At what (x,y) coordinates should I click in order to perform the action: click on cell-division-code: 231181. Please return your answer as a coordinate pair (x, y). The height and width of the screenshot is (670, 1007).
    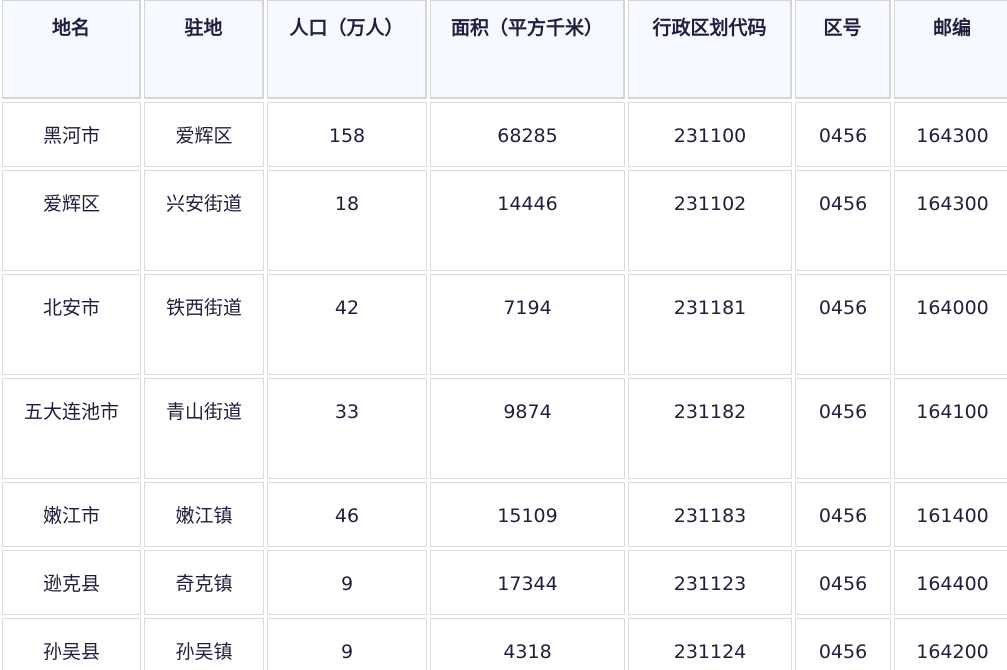
    Looking at the image, I should click on (710, 324).